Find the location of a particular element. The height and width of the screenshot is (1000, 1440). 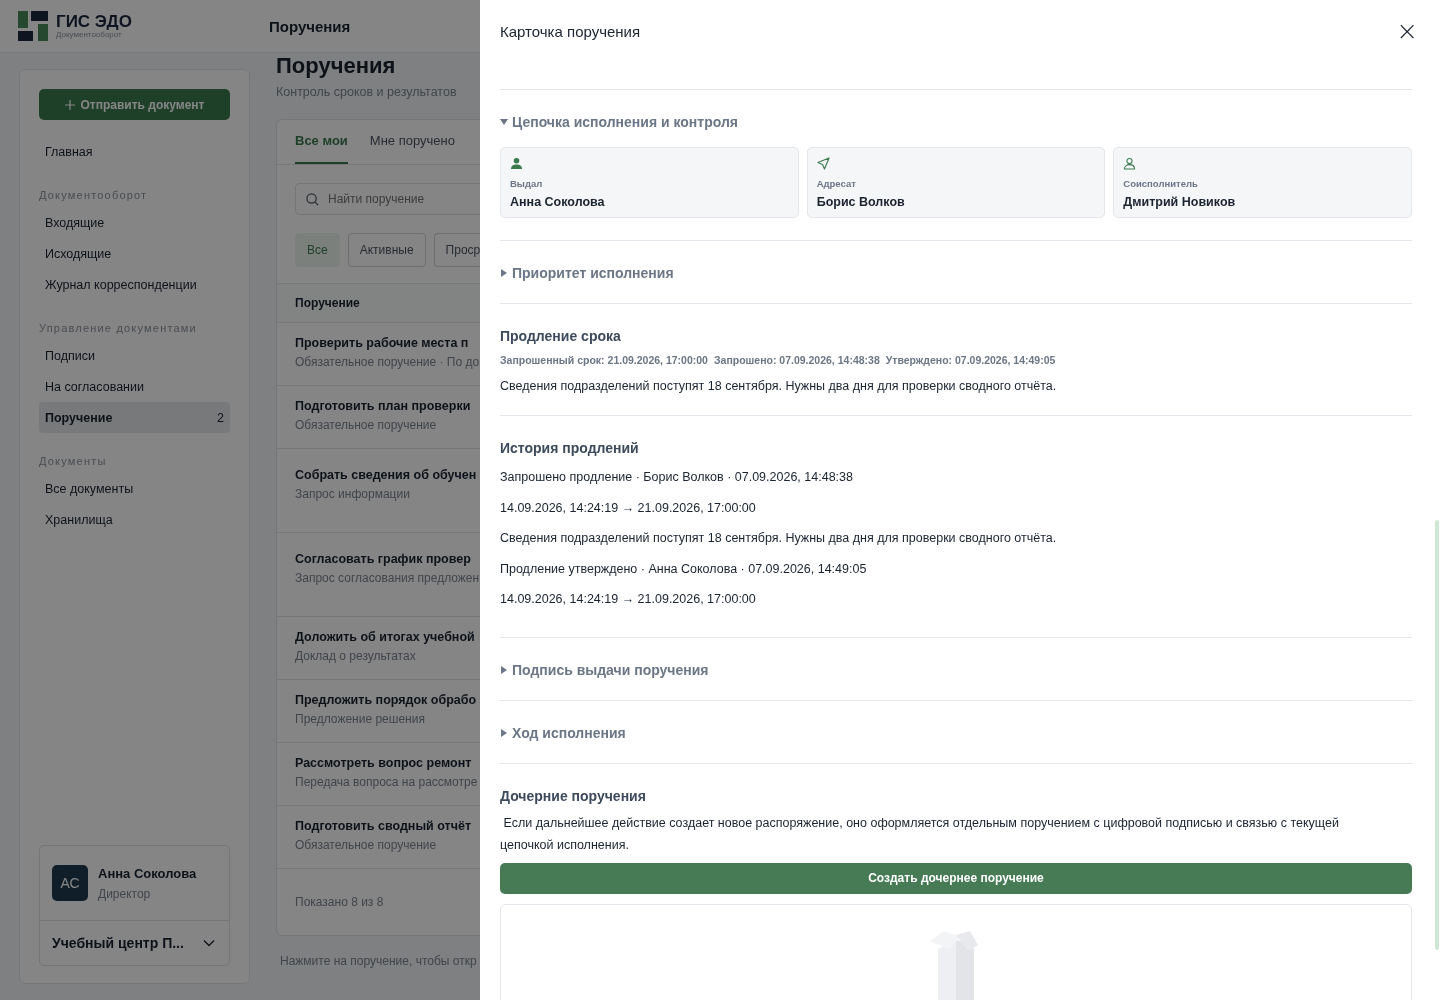

chevron-down-icon is located at coordinates (209, 943).